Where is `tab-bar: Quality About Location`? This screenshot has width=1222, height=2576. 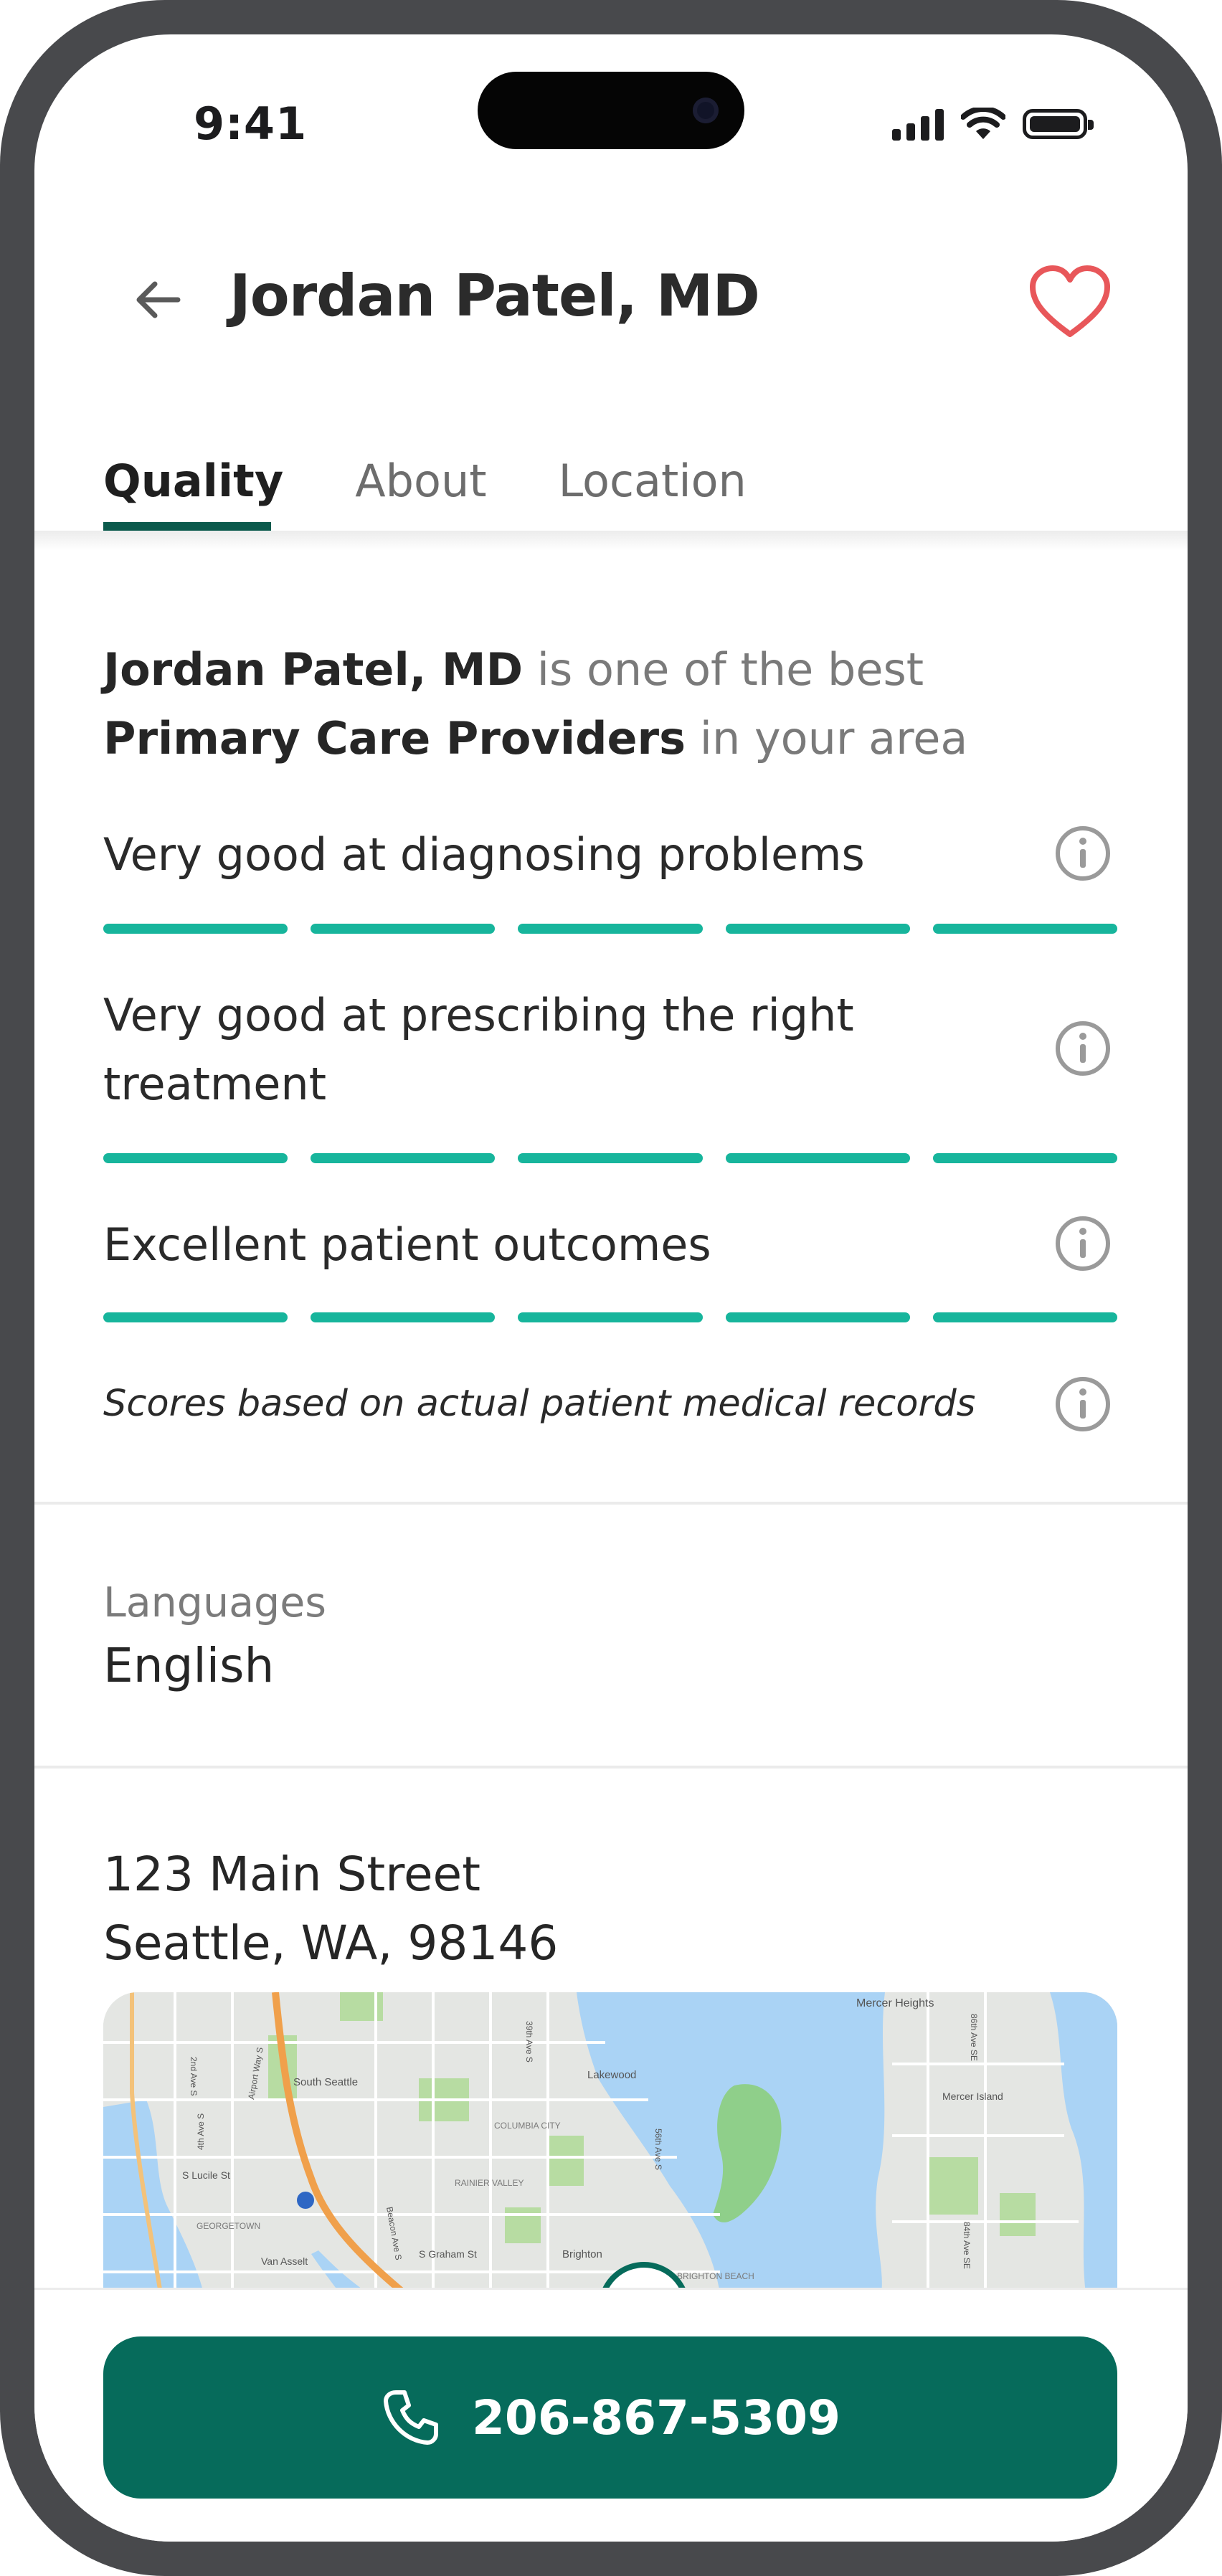 tab-bar: Quality About Location is located at coordinates (425, 481).